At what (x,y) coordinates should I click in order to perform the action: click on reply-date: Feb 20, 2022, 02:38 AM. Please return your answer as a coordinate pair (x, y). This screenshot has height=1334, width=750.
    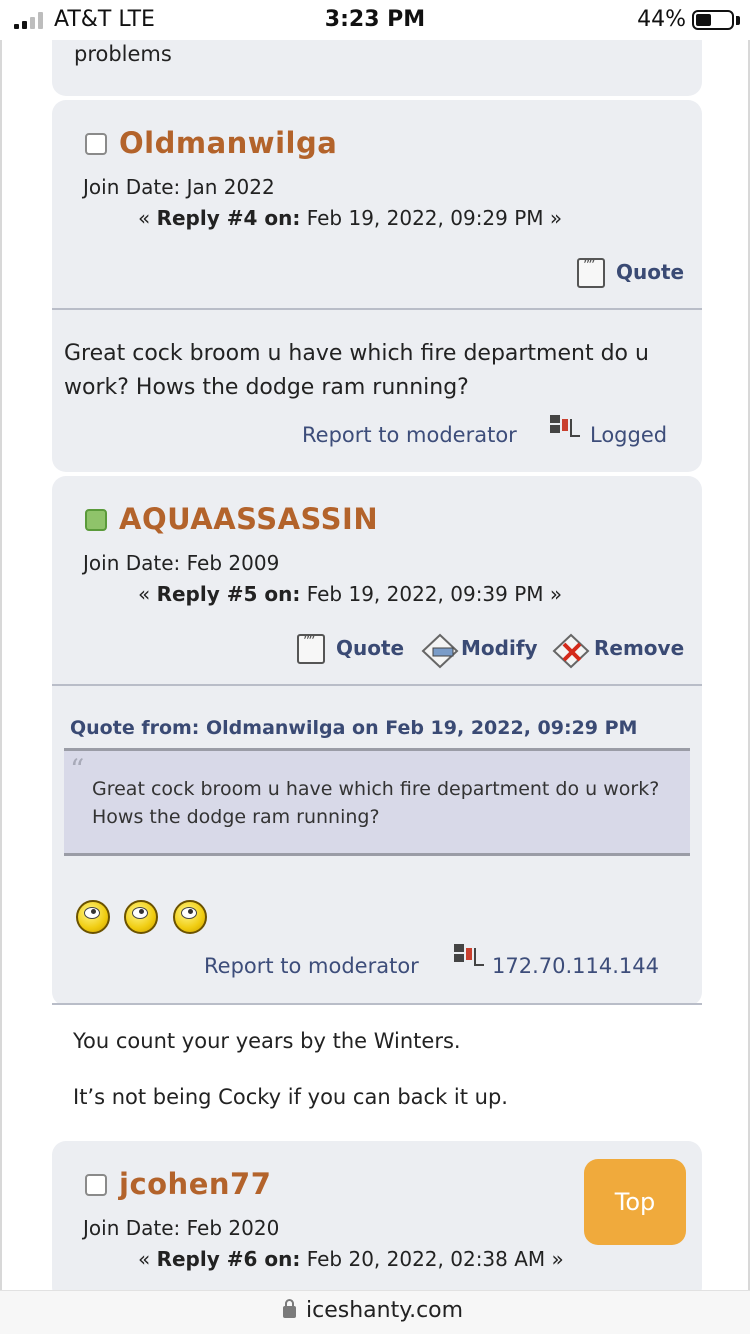
    Looking at the image, I should click on (426, 1259).